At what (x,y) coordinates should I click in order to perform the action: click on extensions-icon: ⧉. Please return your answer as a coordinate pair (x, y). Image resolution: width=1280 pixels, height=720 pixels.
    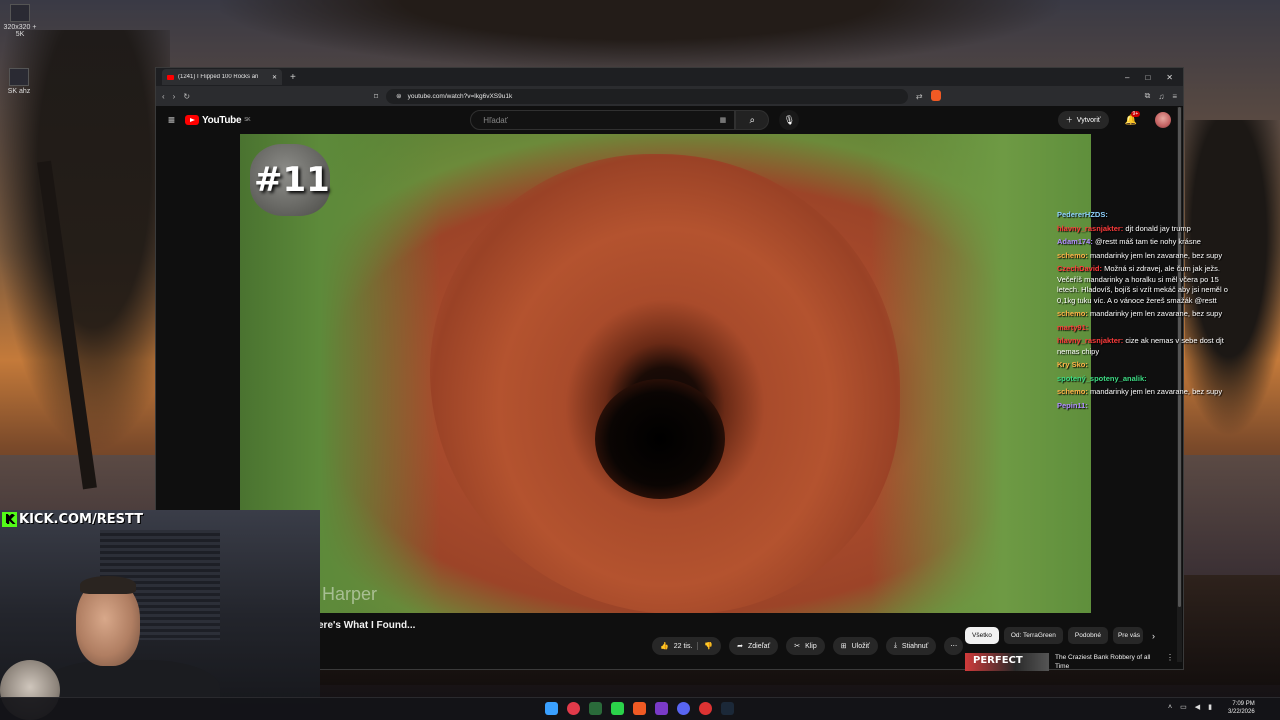
    Looking at the image, I should click on (1148, 96).